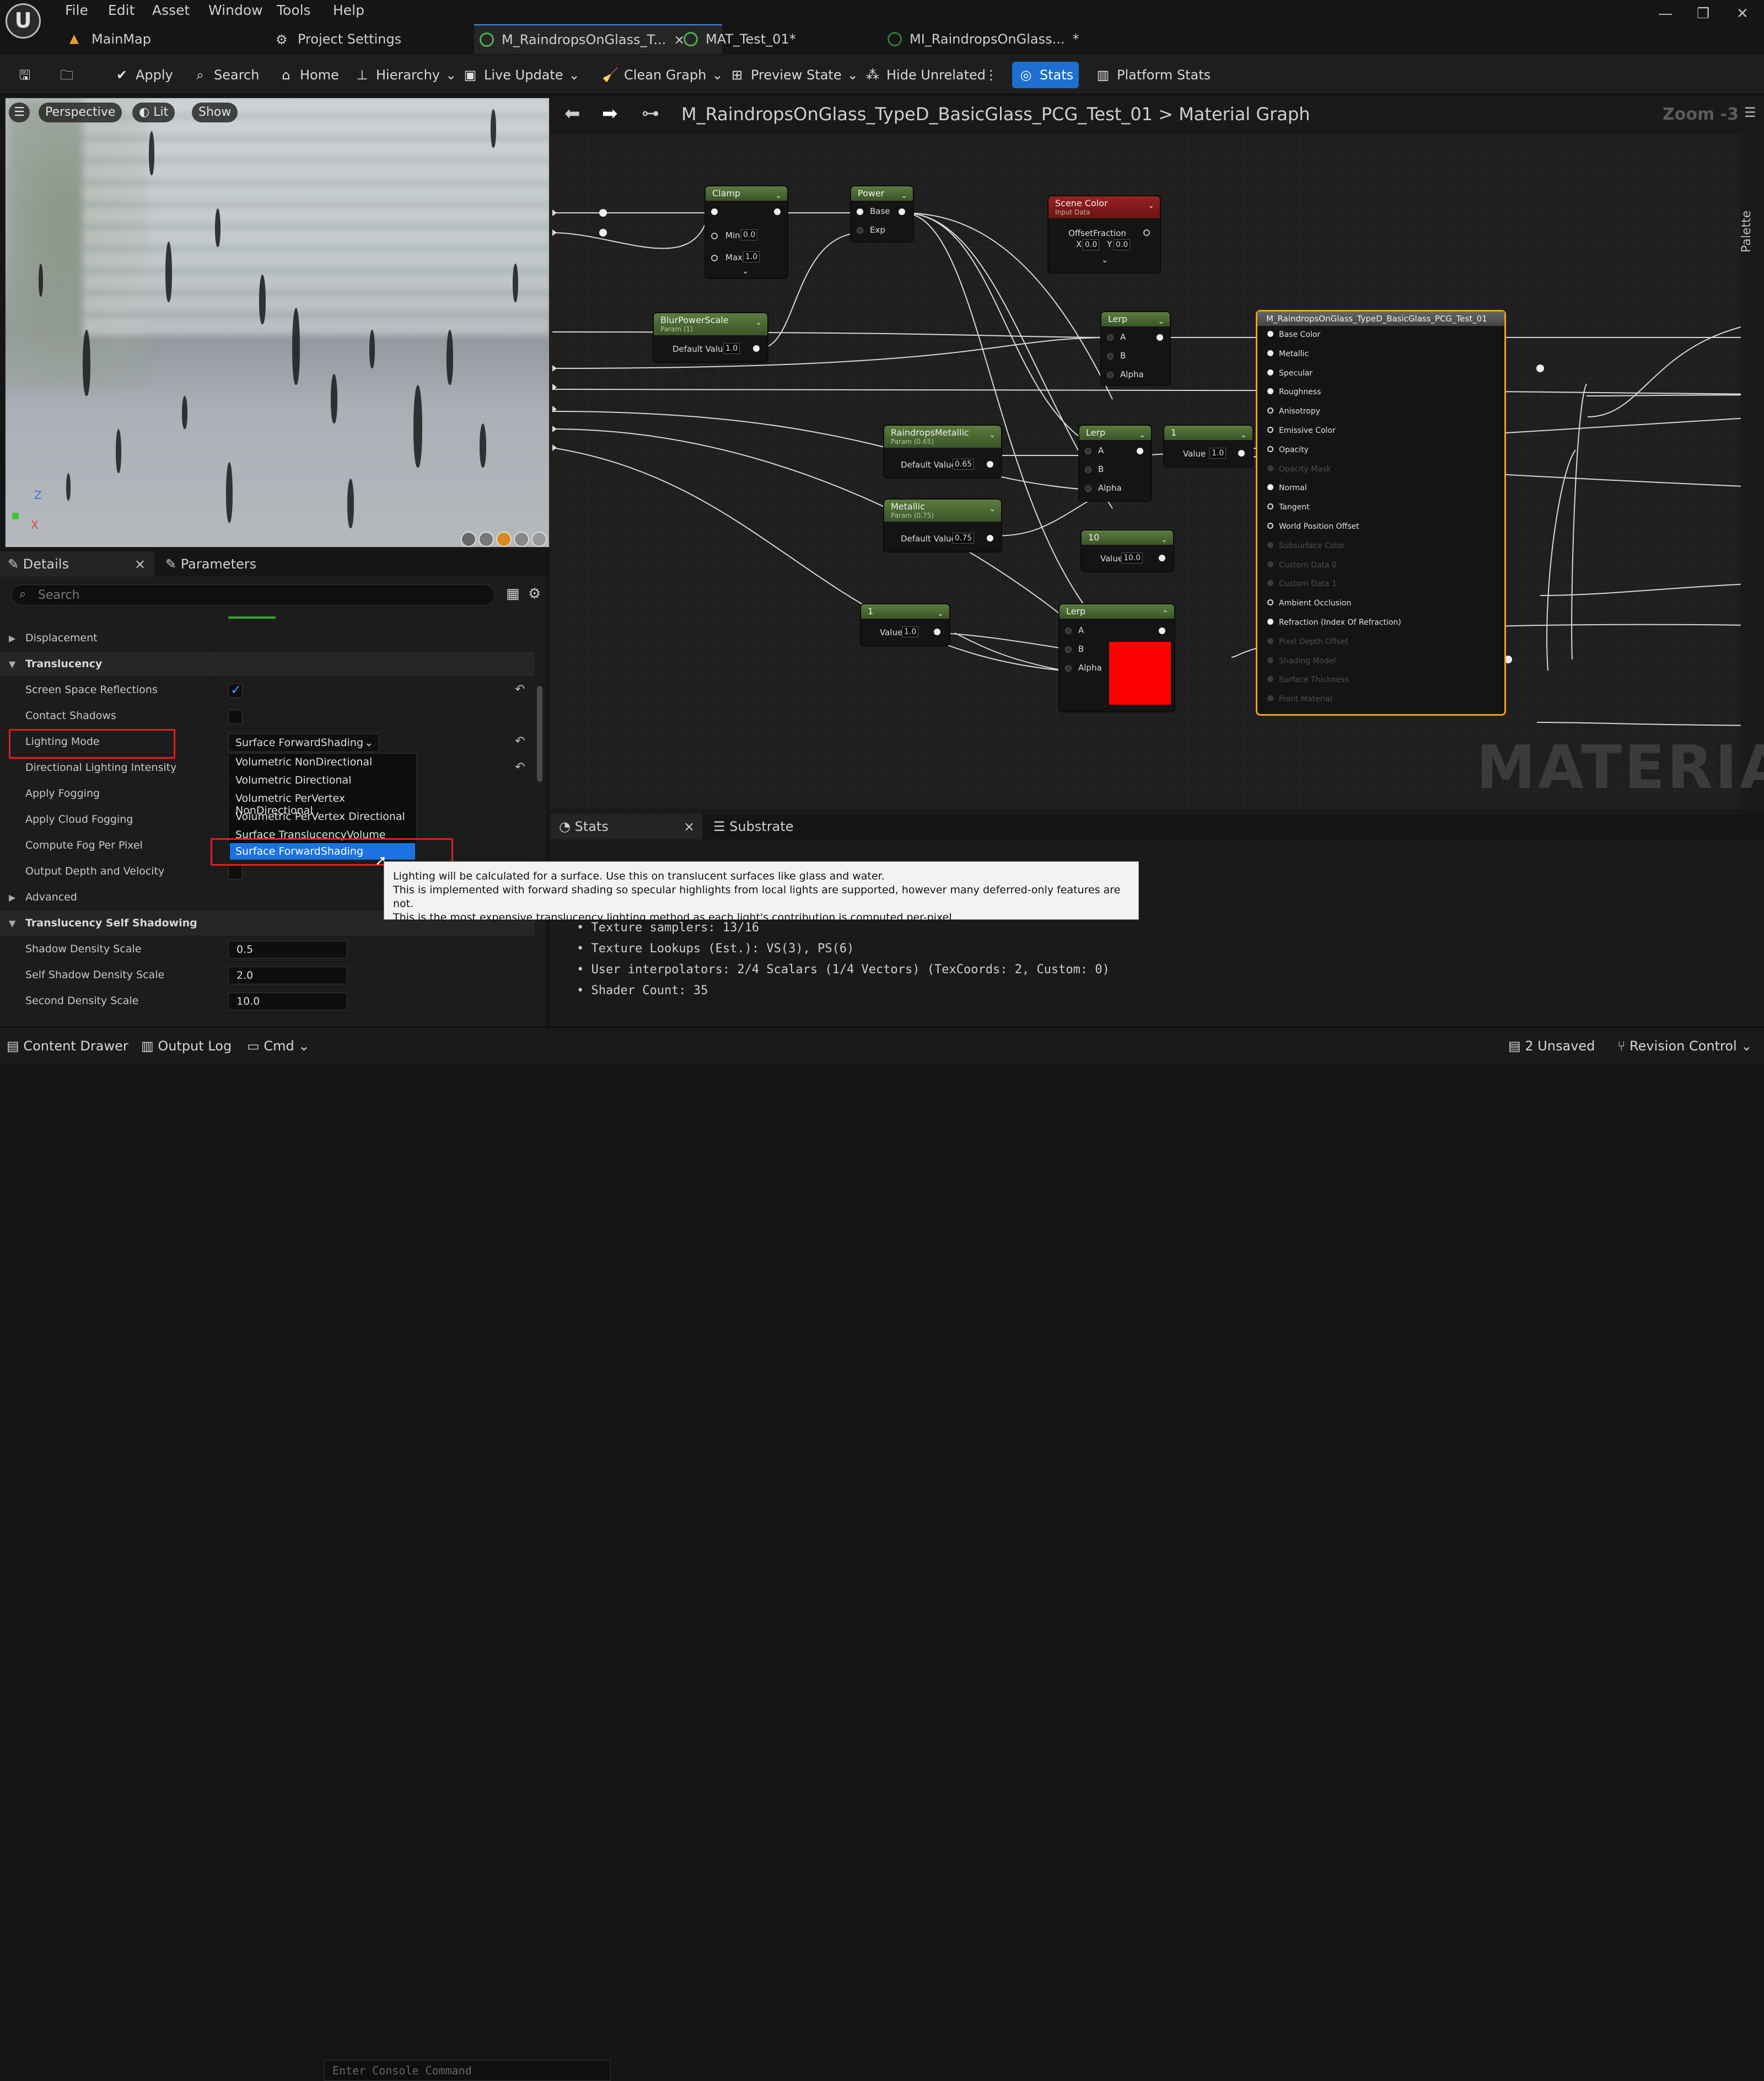  I want to click on metallic-node: Metallic Param (0.75) ⌄ Default Value 0.75, so click(943, 525).